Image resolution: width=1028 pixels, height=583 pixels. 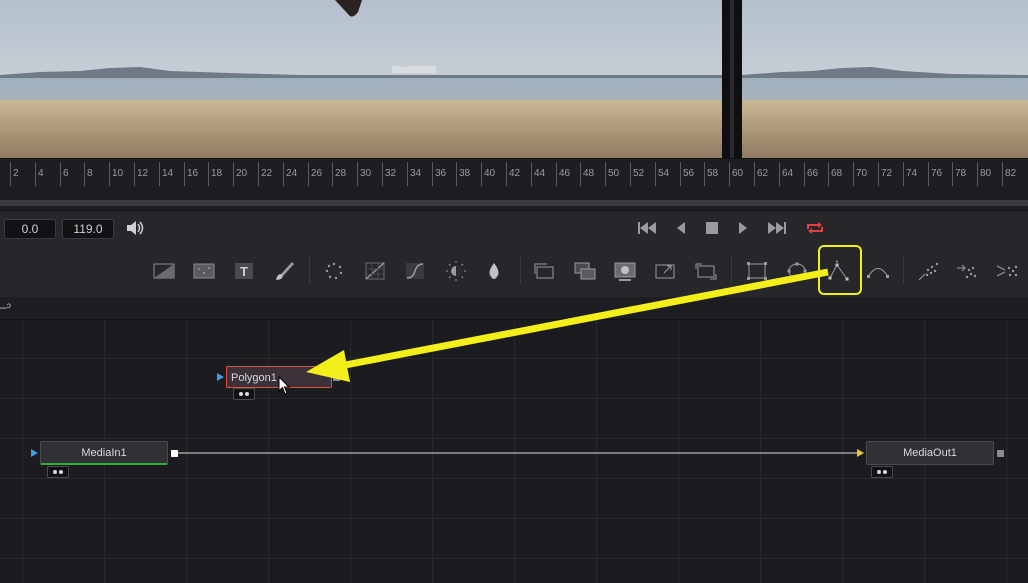 I want to click on mediaout-node-label: MediaOut1, so click(x=930, y=453).